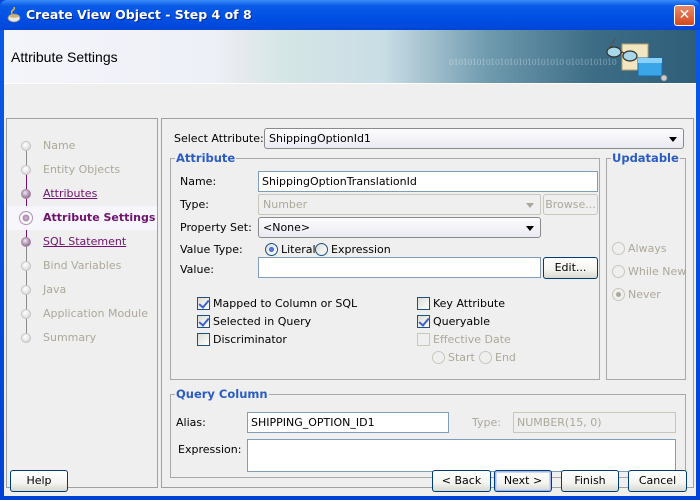  I want to click on type-label: Type:, so click(194, 204).